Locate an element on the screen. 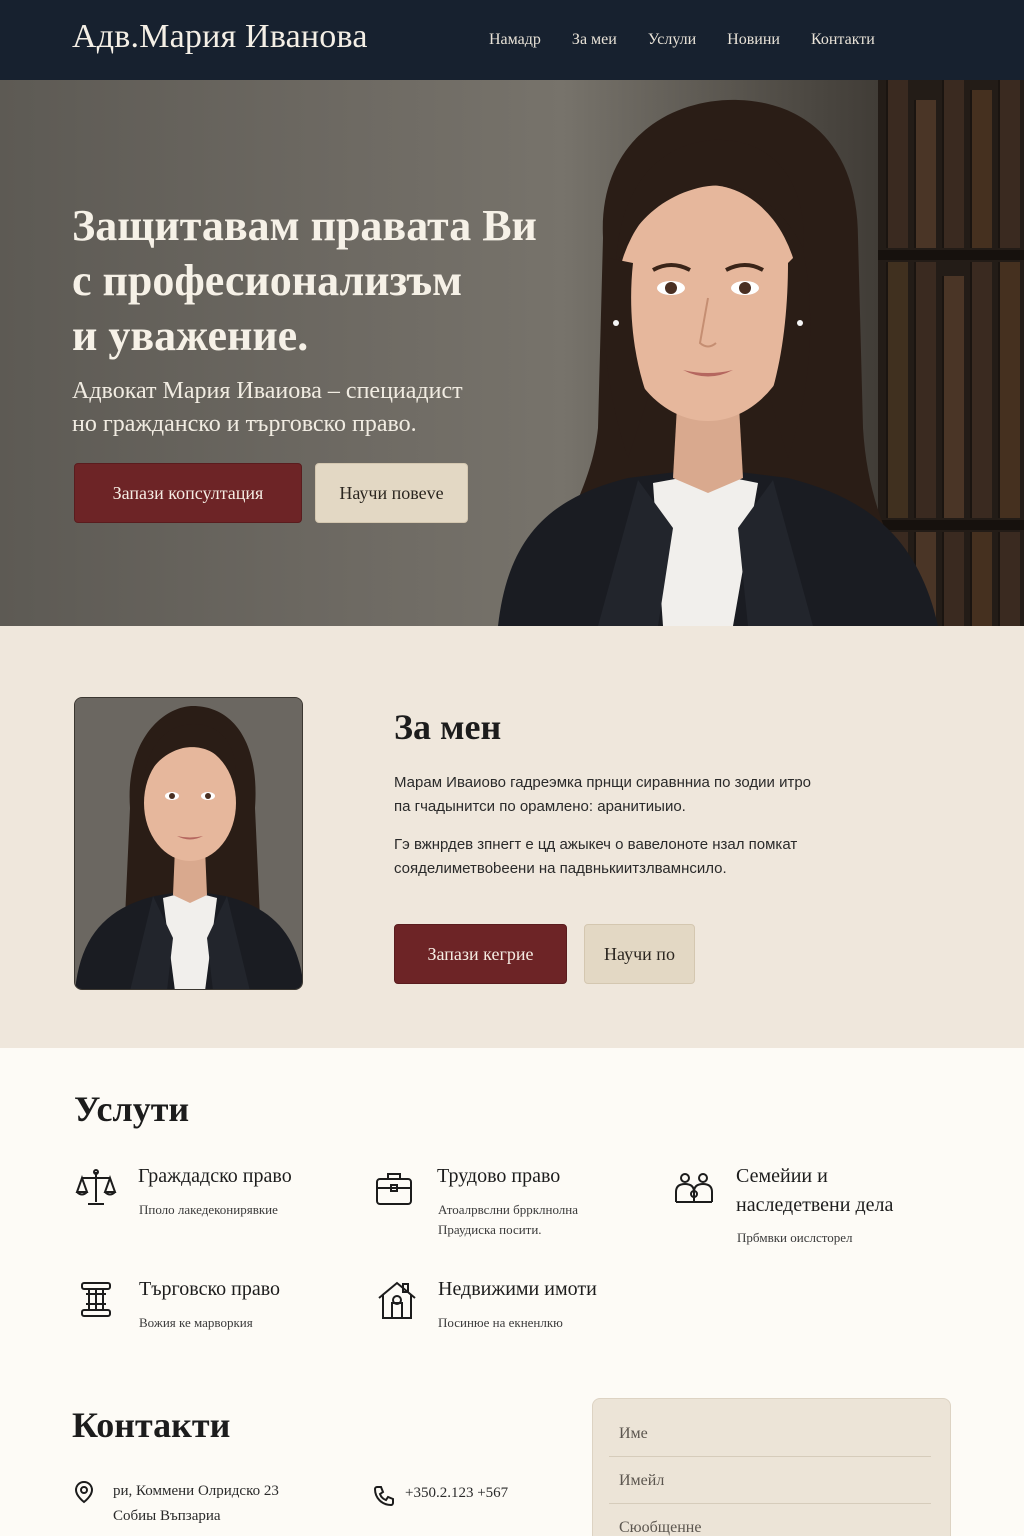  book-consultation-button: Запази копсултация is located at coordinates (188, 493).